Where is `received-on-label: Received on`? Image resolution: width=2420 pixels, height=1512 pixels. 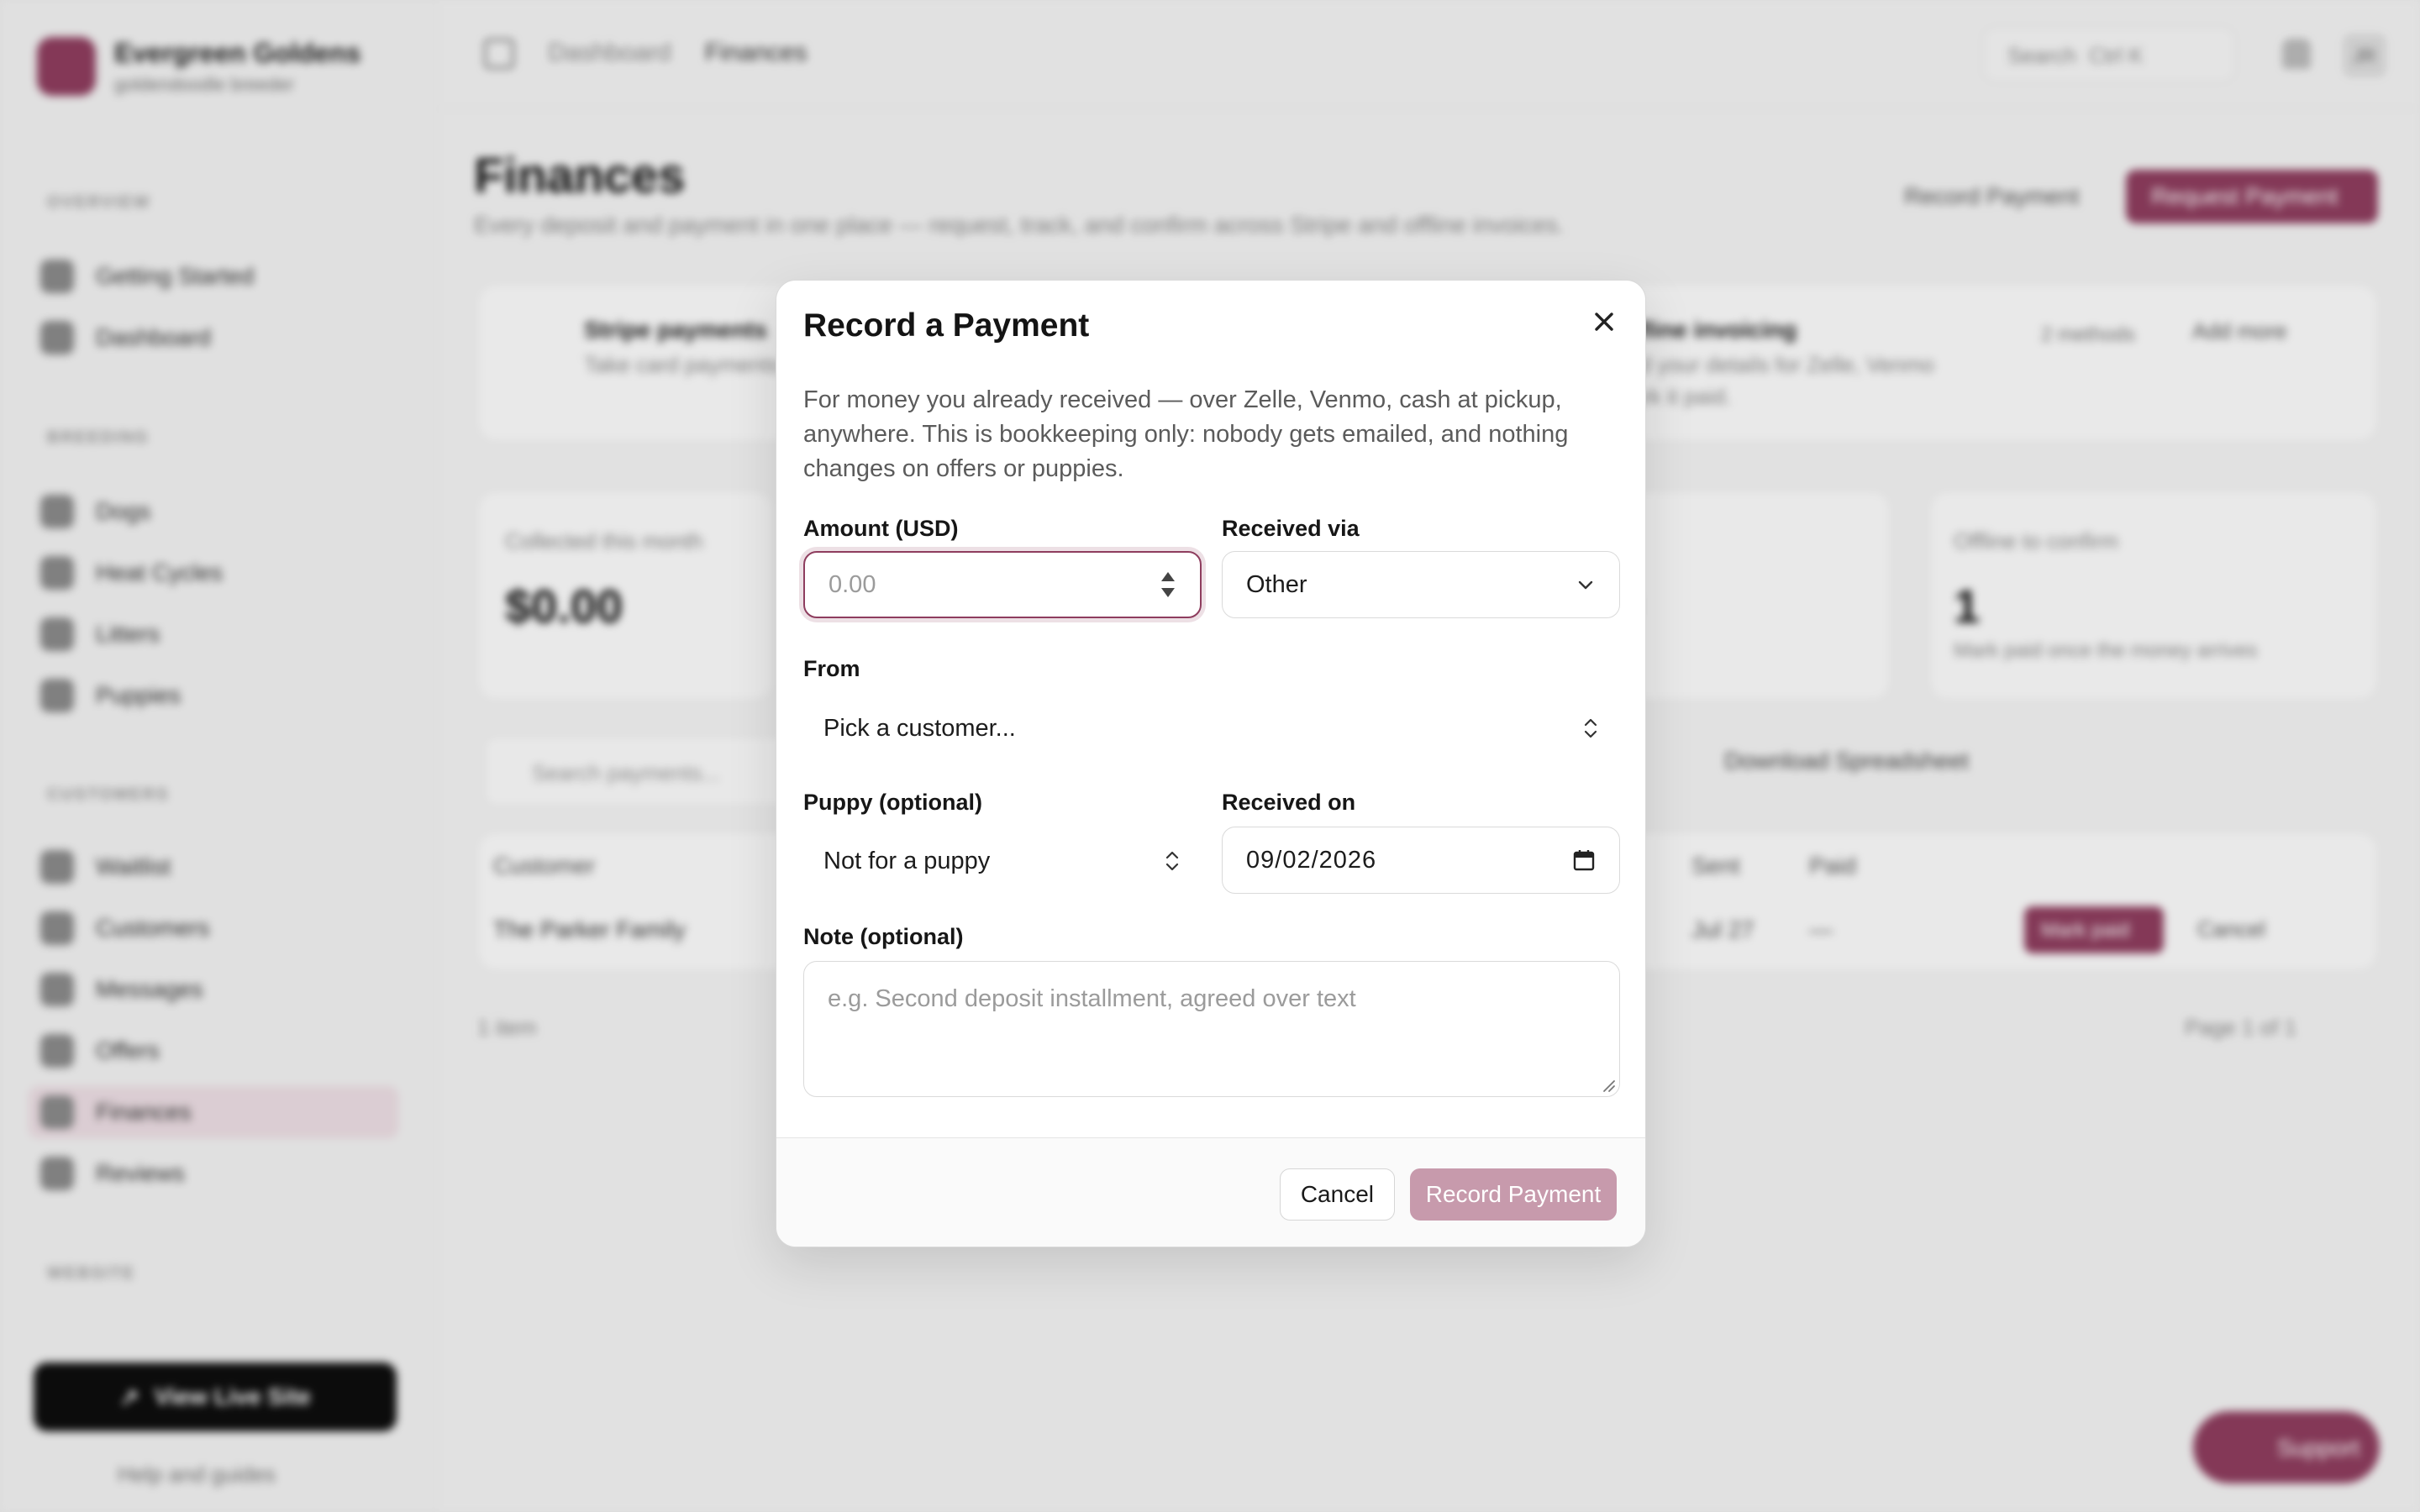
received-on-label: Received on is located at coordinates (1289, 802).